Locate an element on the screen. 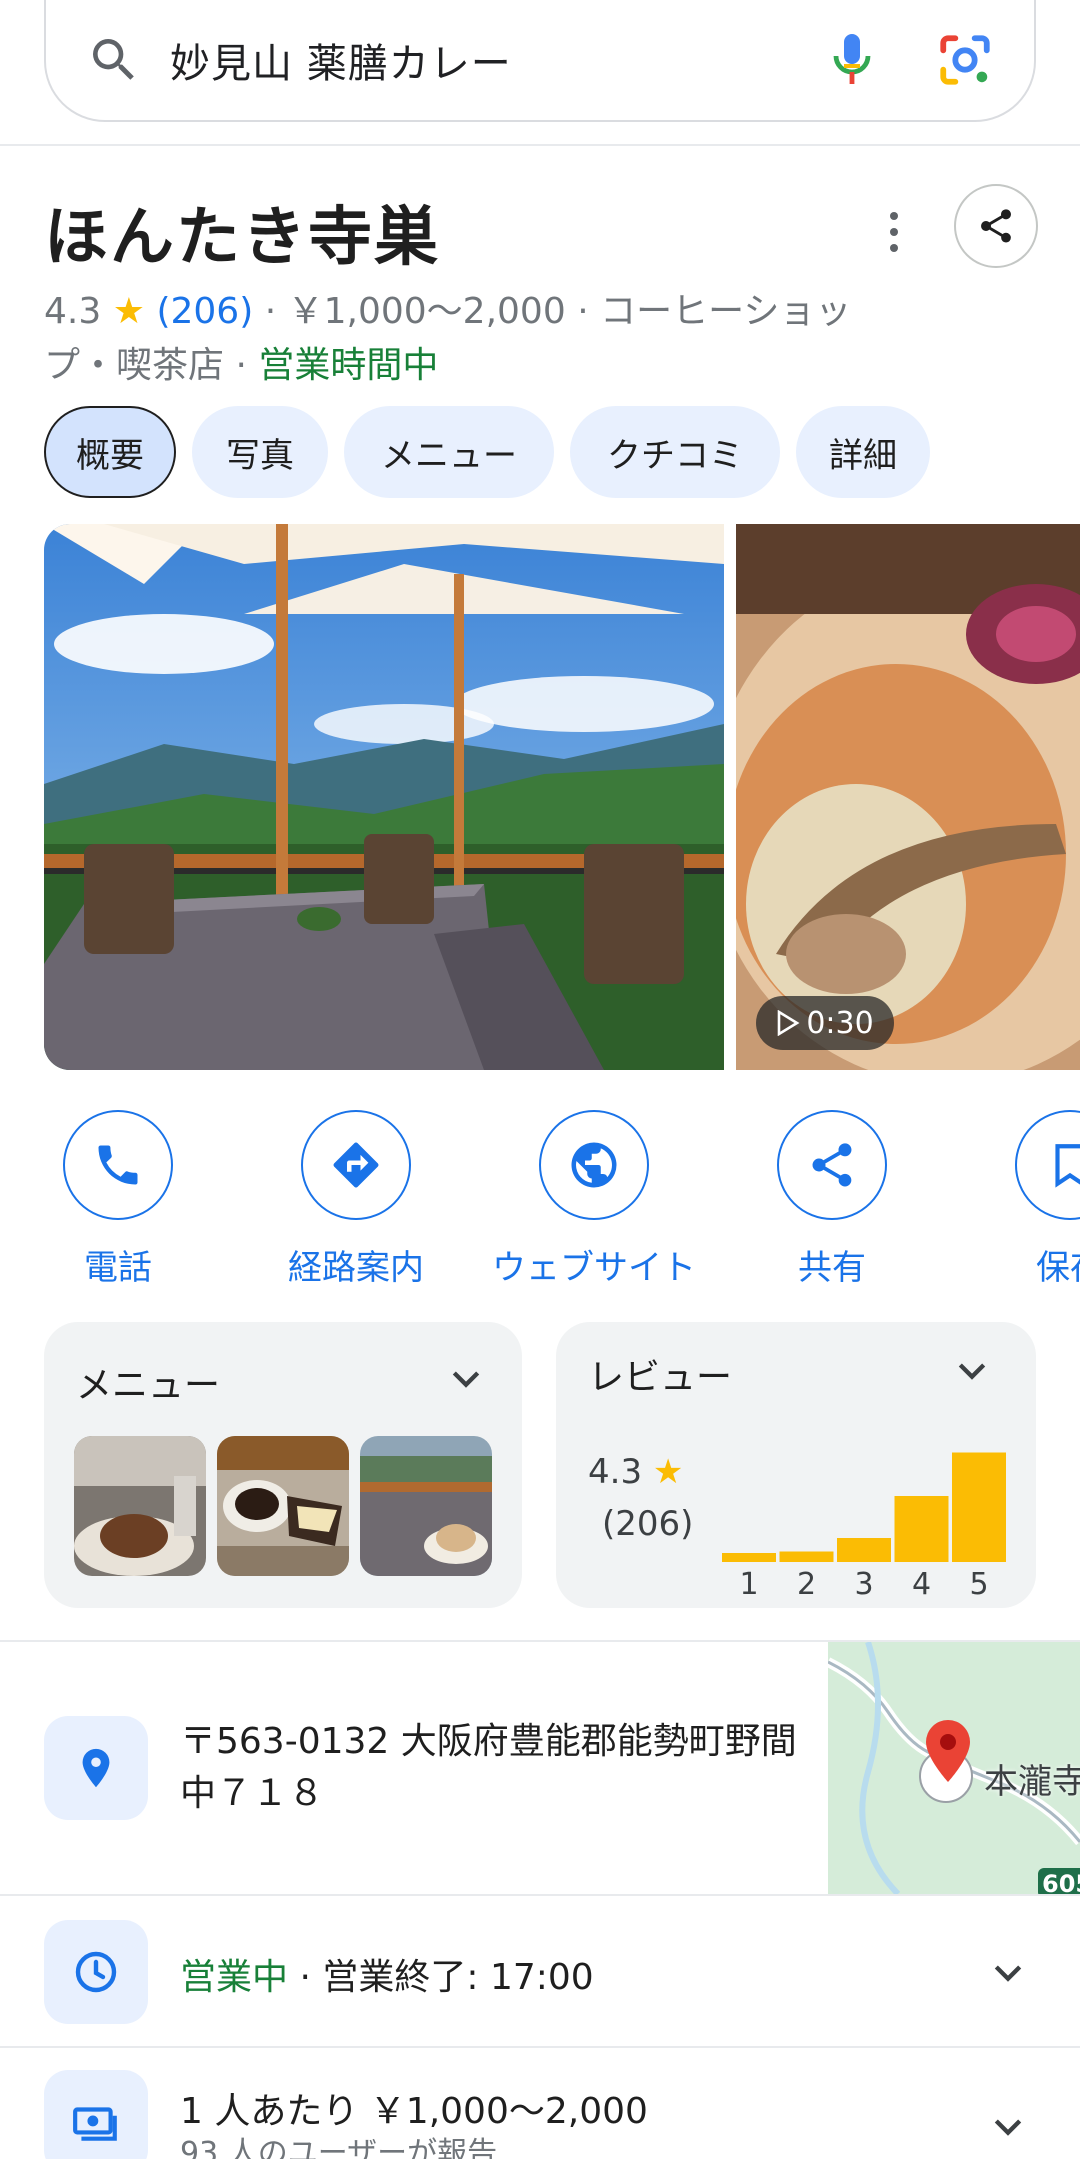 Image resolution: width=1080 pixels, height=2159 pixels. phone-icon is located at coordinates (118, 1165).